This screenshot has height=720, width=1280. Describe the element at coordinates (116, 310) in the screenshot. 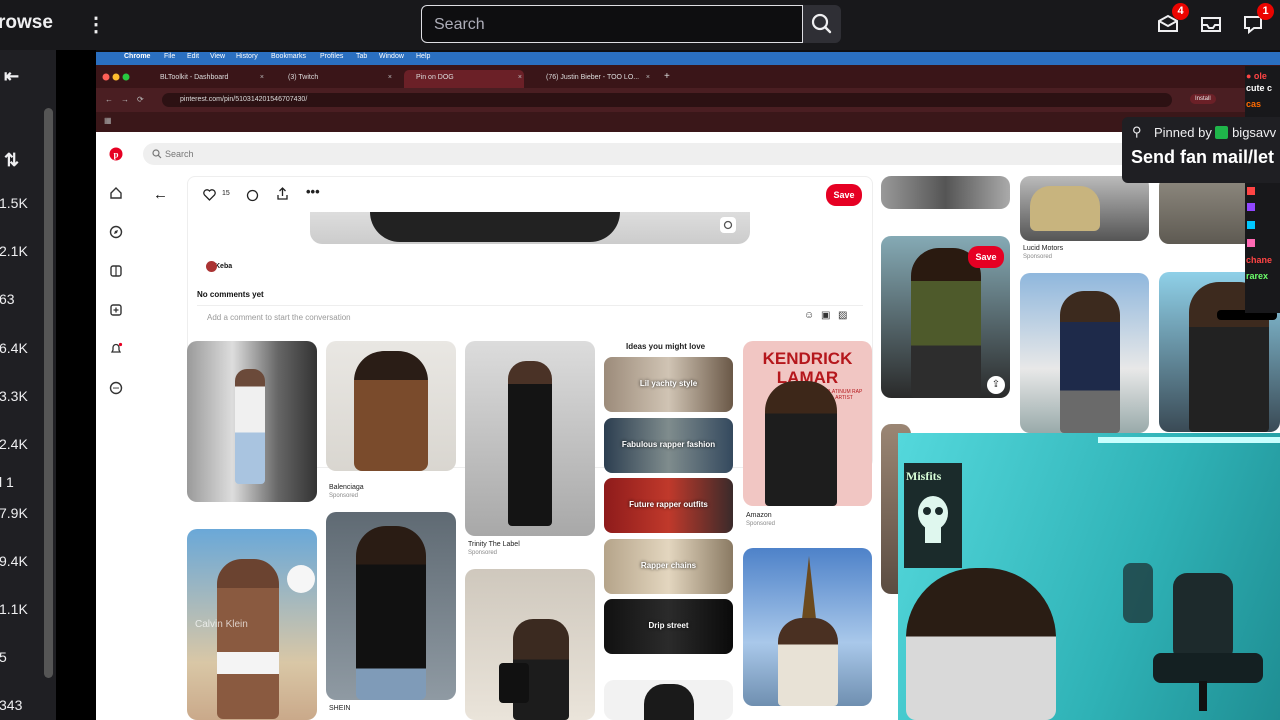

I see `create-icon` at that location.